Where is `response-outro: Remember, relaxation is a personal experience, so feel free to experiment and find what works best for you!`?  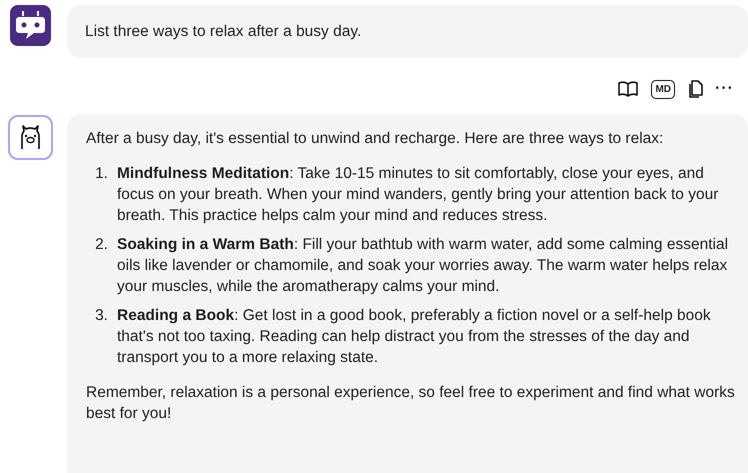 response-outro: Remember, relaxation is a personal experience, so feel free to experiment and find what works best for you! is located at coordinates (411, 403).